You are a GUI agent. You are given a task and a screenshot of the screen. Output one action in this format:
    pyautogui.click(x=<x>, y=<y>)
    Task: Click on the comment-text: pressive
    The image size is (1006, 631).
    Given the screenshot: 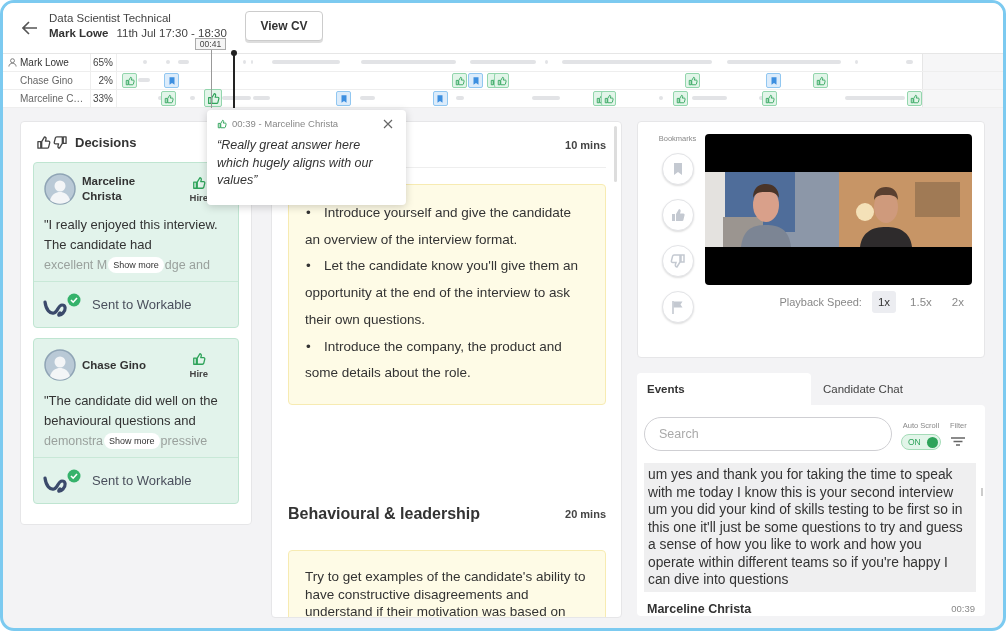 What is the action you would take?
    pyautogui.click(x=184, y=441)
    